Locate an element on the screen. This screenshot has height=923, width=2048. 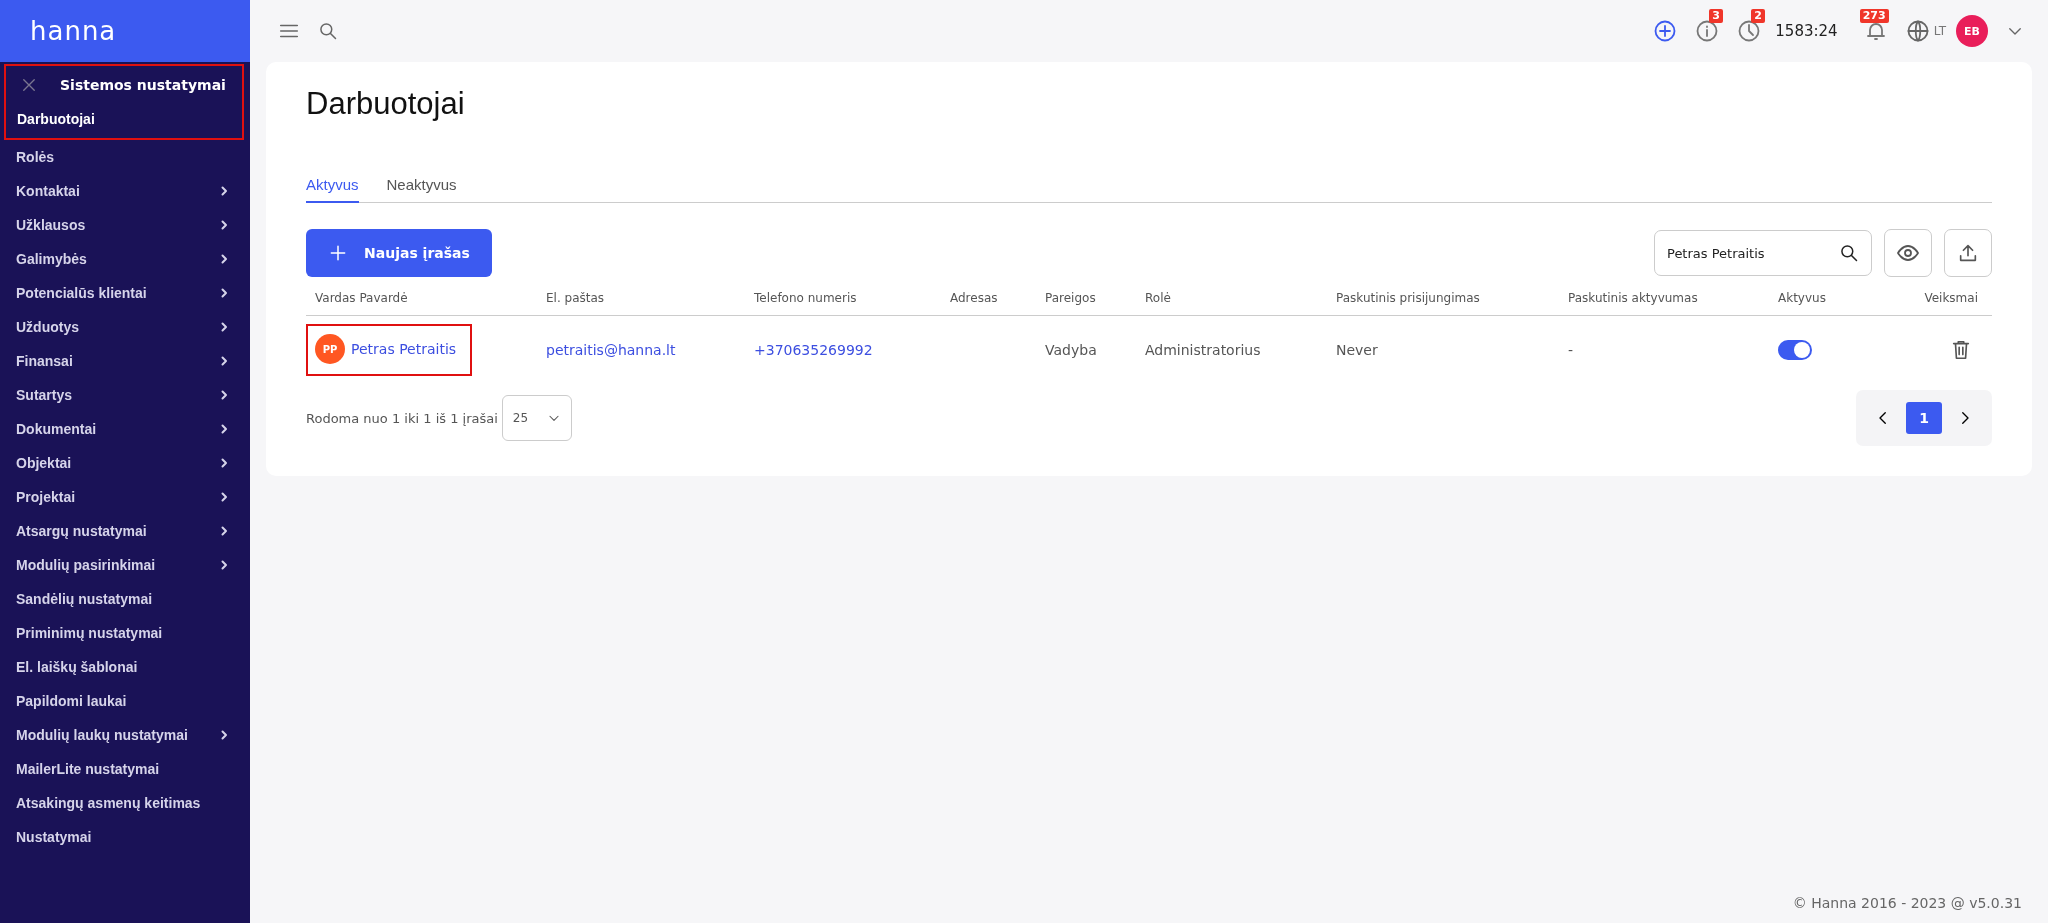
sidebar-item: Objektai is located at coordinates (125, 463).